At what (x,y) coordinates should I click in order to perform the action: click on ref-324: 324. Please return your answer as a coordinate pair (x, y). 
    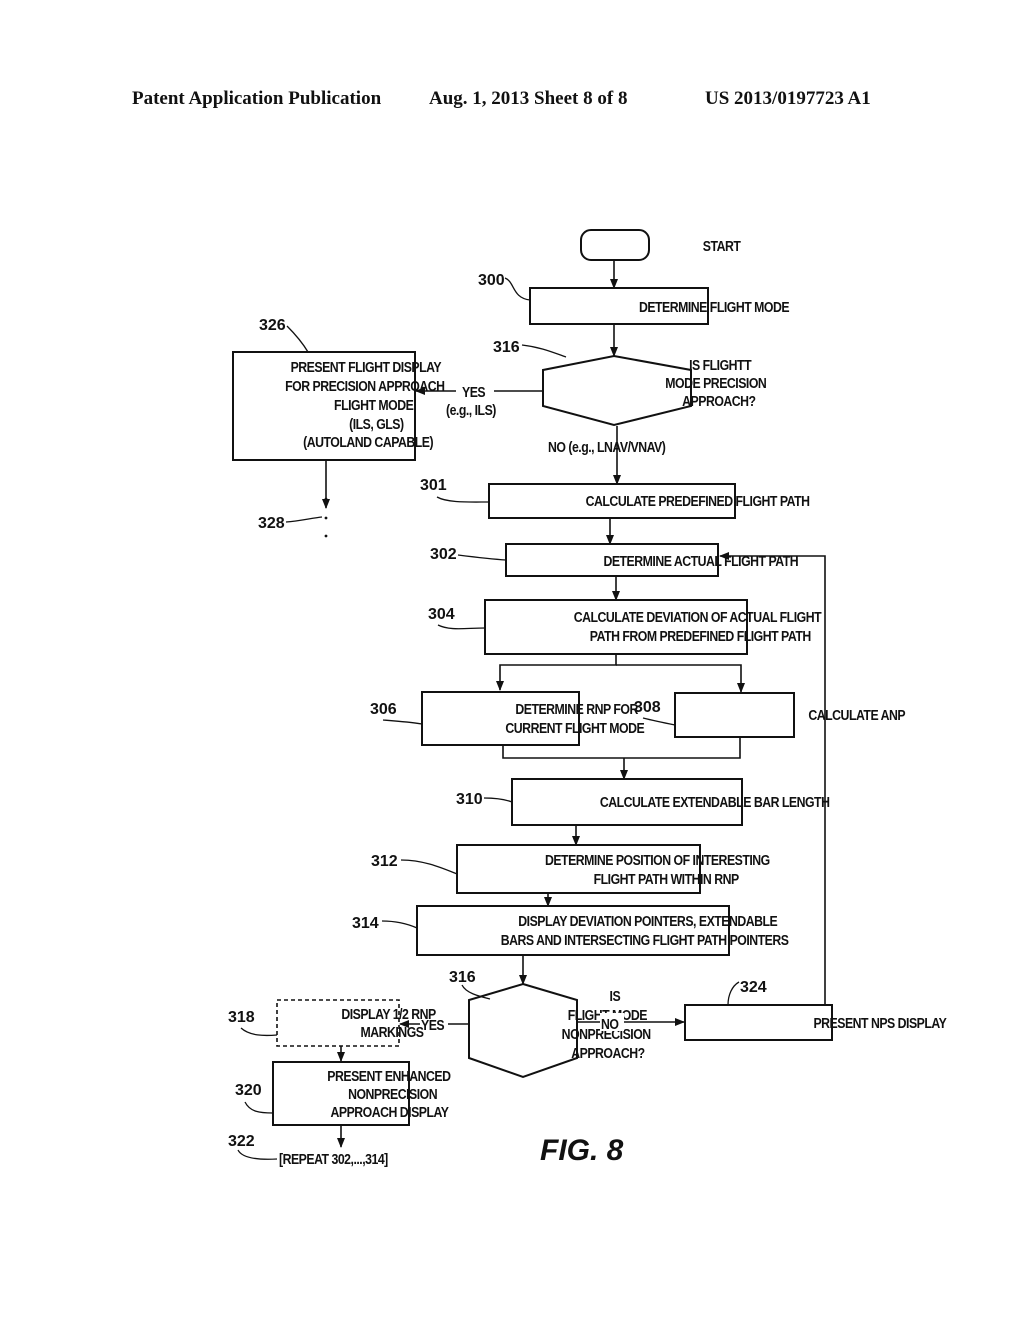
    Looking at the image, I should click on (753, 987).